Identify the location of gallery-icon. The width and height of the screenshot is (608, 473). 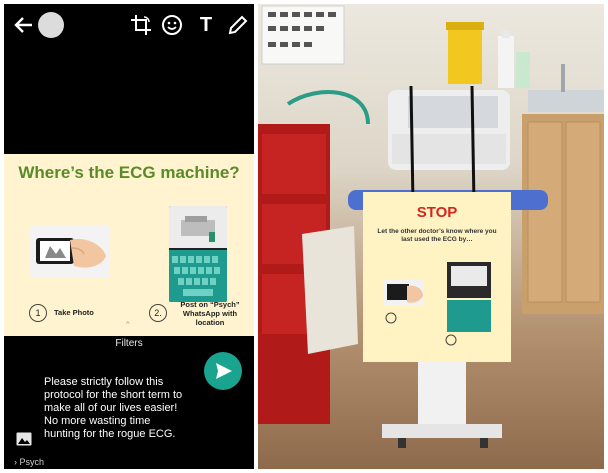
(24, 439).